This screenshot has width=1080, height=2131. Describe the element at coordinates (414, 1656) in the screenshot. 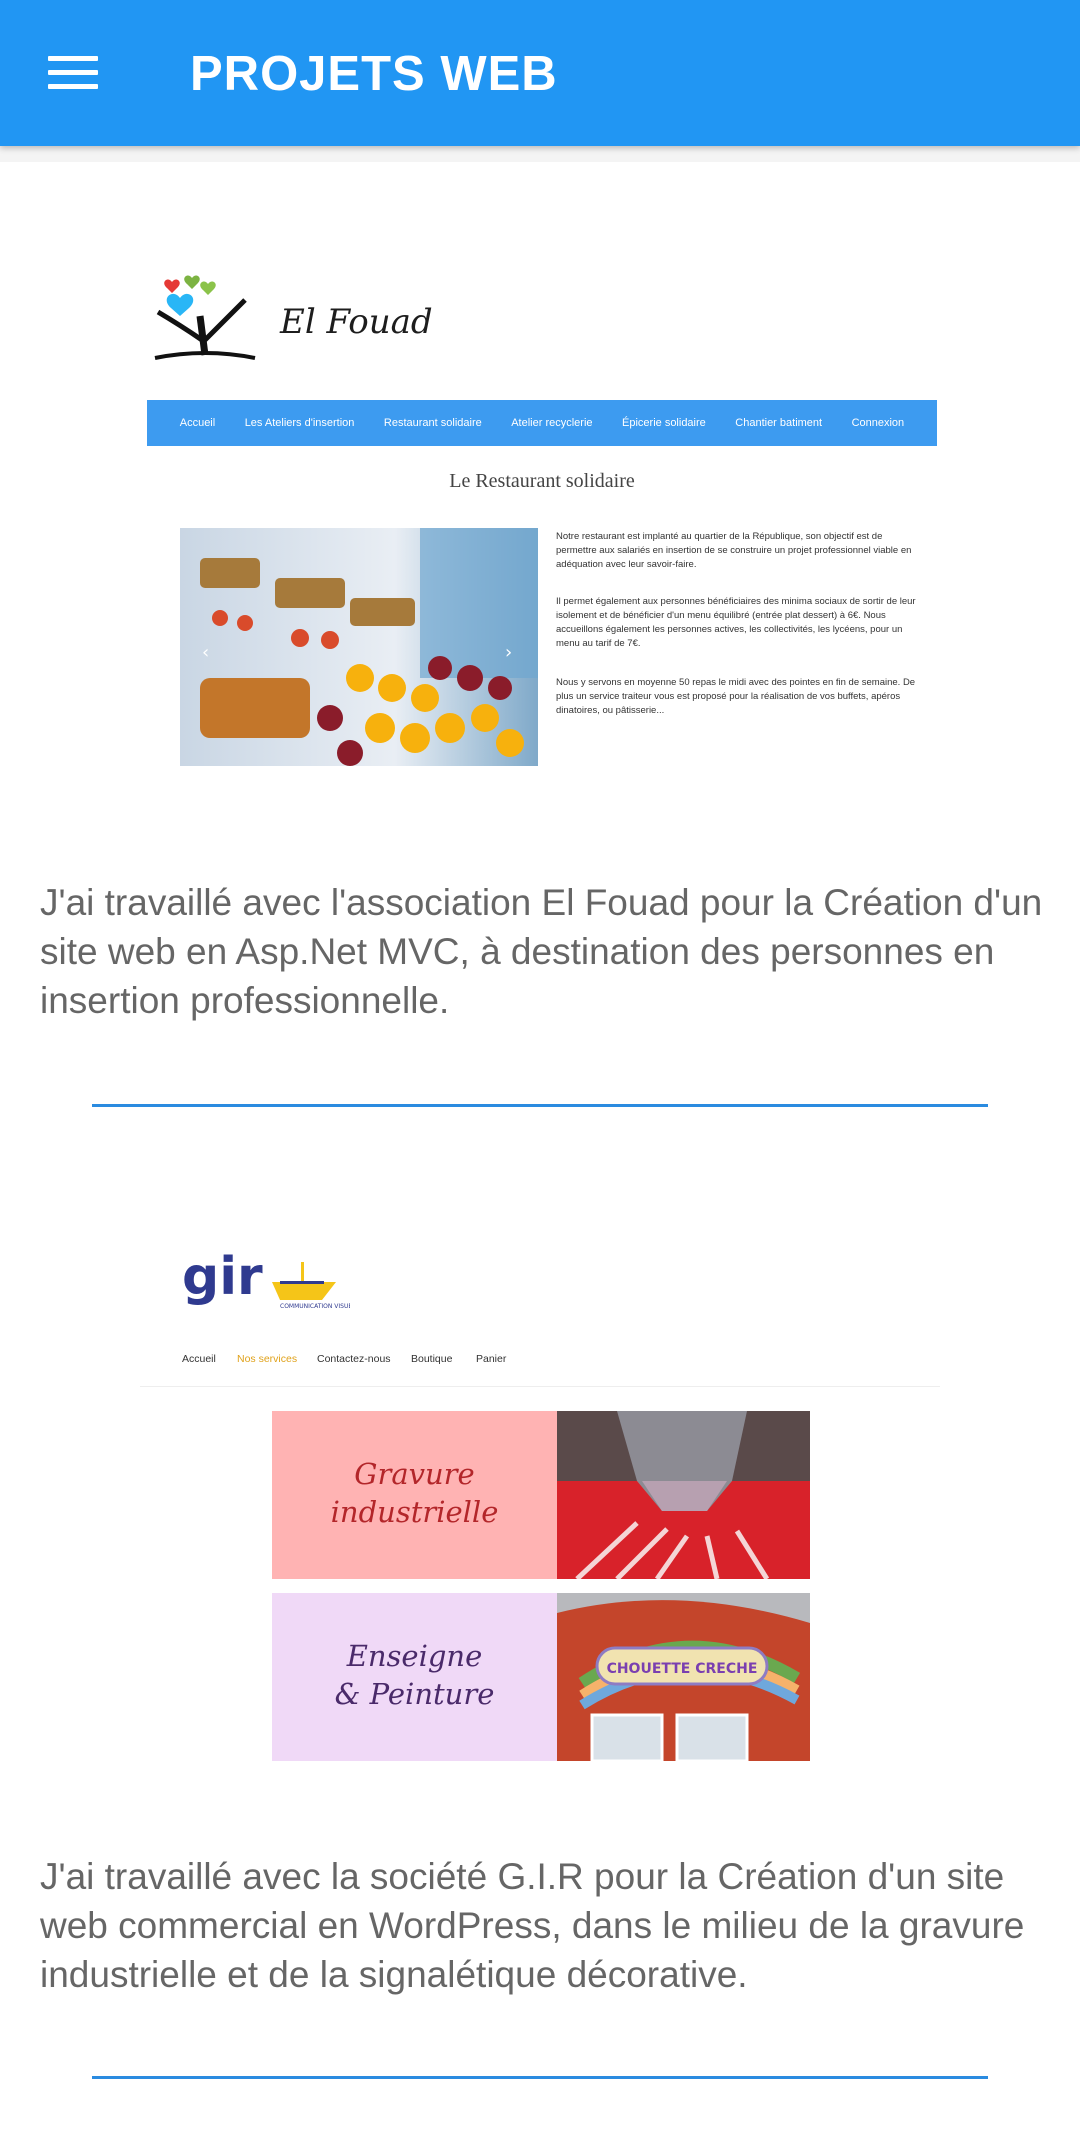

I see `enseigne-panel-line: Enseigne` at that location.